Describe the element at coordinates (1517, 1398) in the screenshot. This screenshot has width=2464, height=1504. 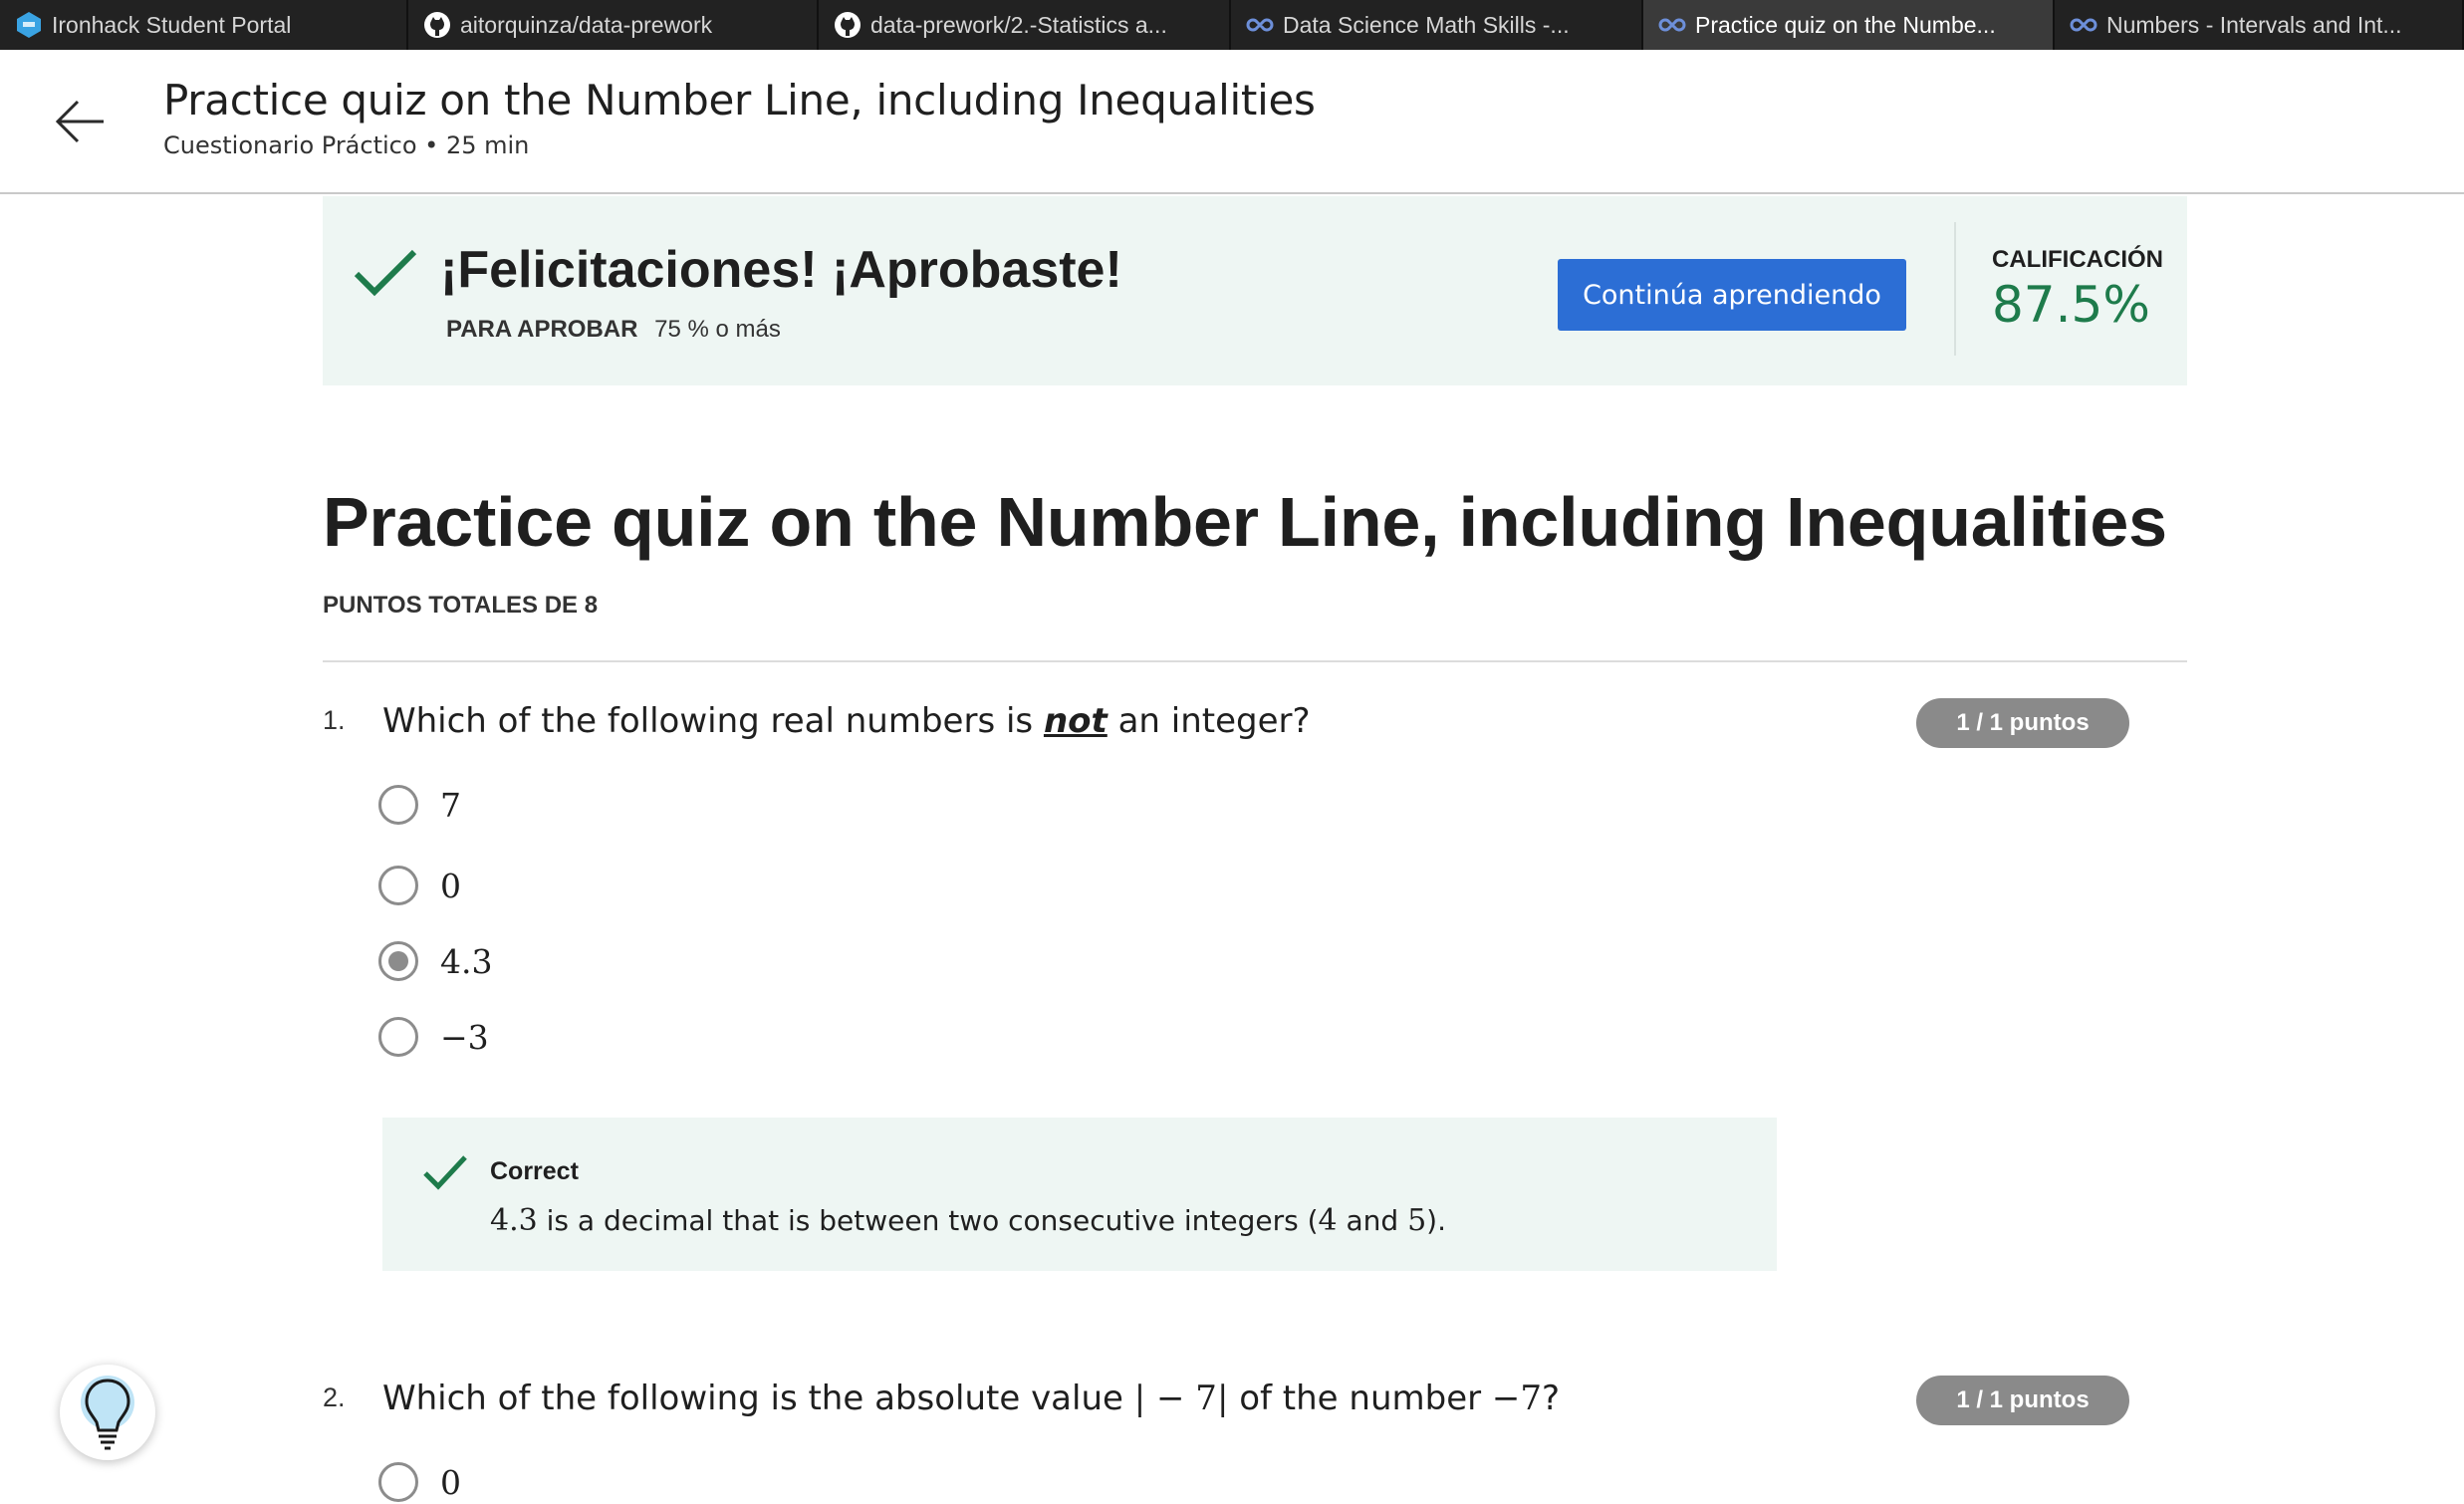
I see `question-math: −7` at that location.